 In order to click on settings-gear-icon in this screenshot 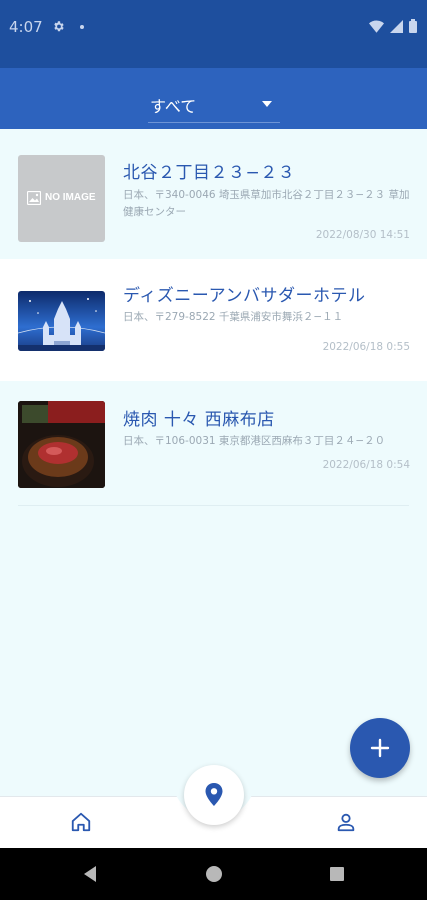, I will do `click(59, 26)`.